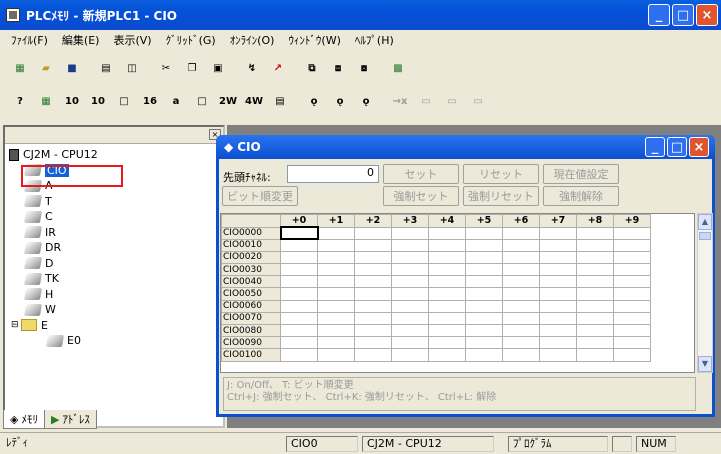 Image resolution: width=721 pixels, height=454 pixels. Describe the element at coordinates (114, 202) in the screenshot. I see `tree-item-t: T` at that location.